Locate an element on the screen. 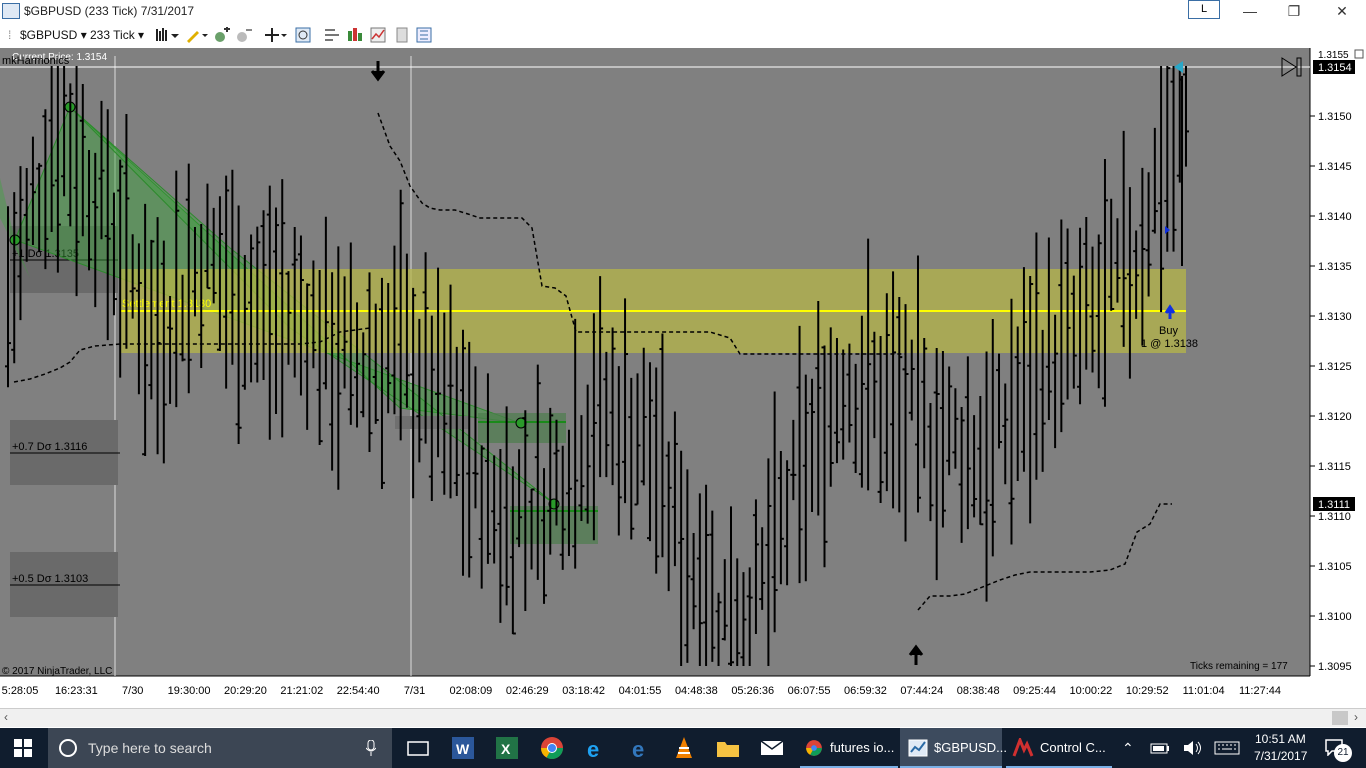  x-tick-label: 11:27:44 is located at coordinates (1260, 691).